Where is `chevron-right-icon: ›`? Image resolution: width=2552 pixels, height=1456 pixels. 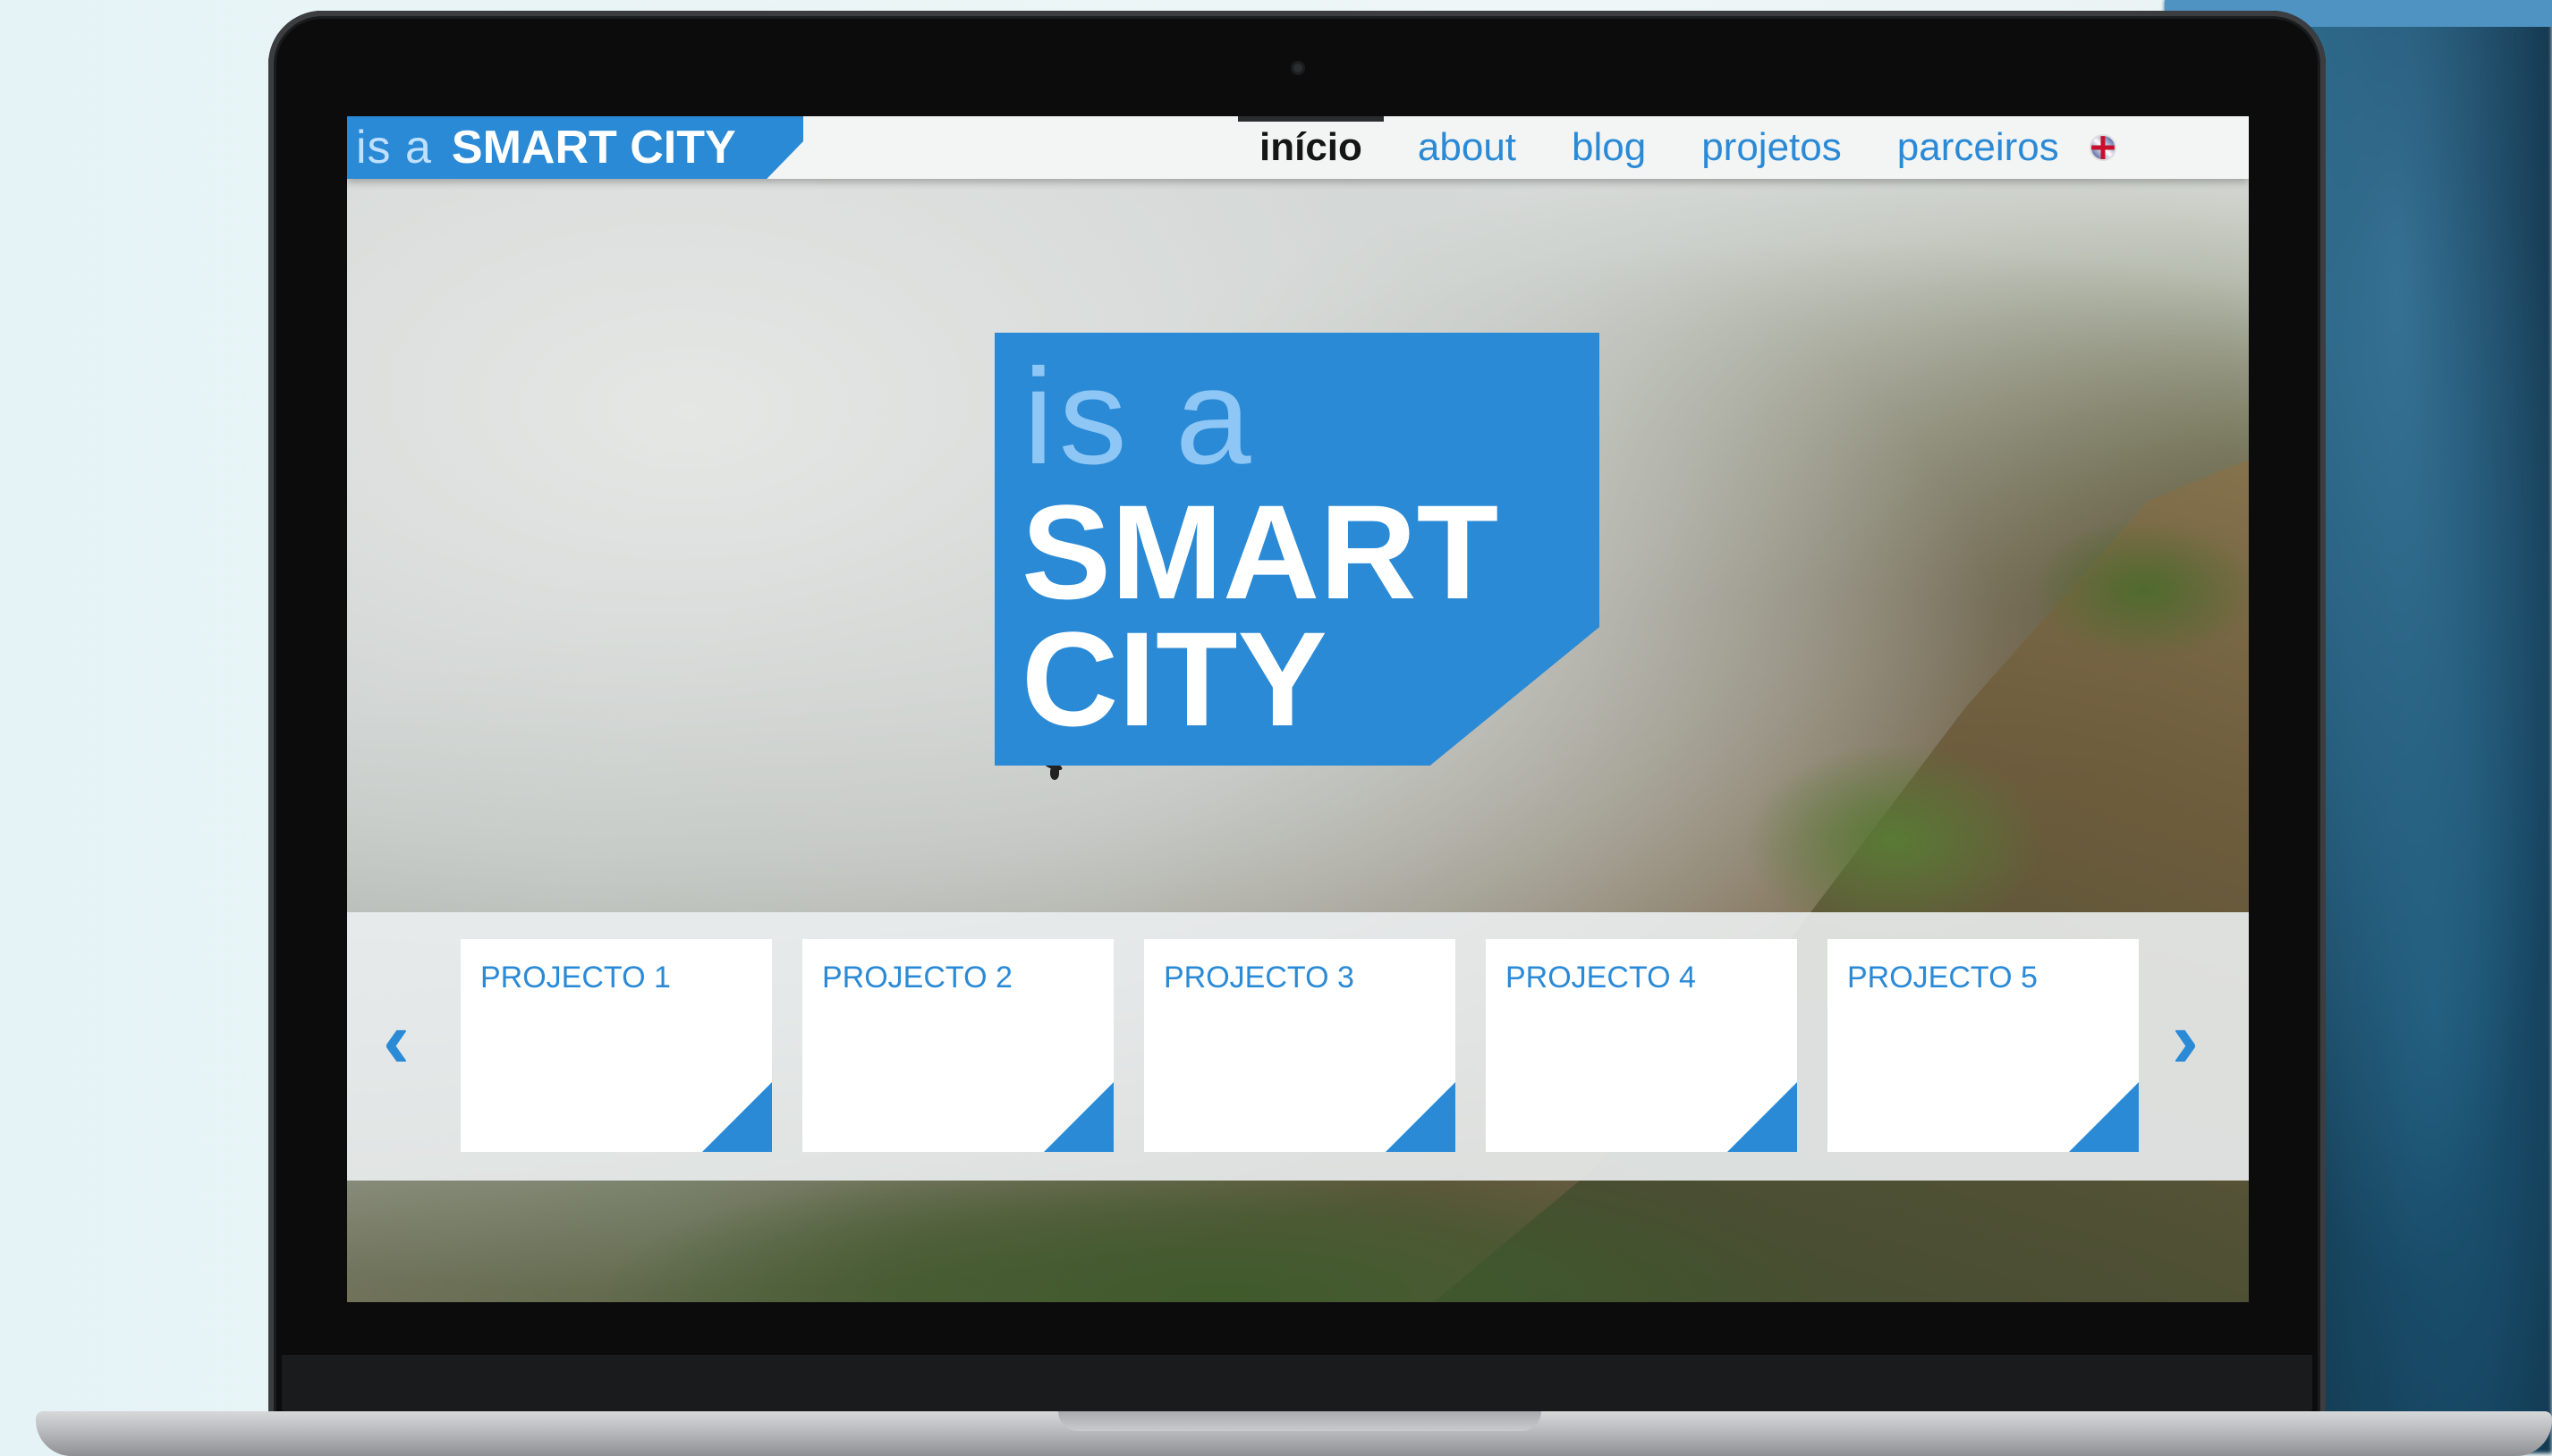 chevron-right-icon: › is located at coordinates (2185, 1040).